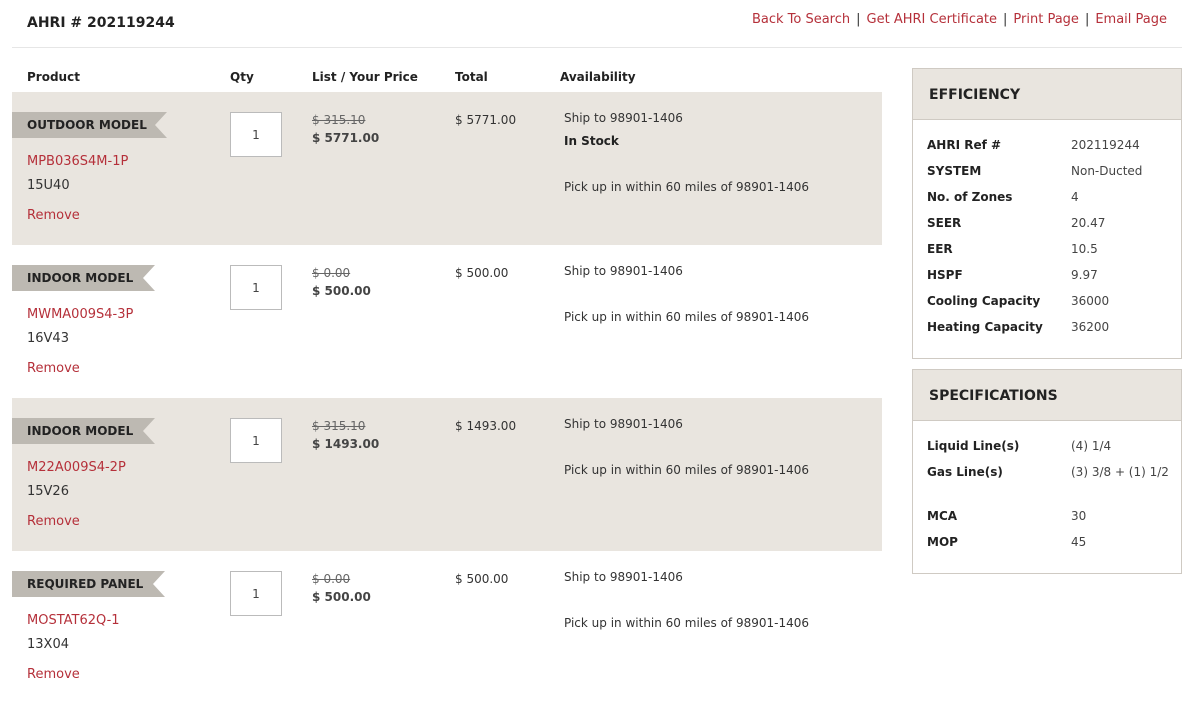 This screenshot has width=1199, height=703. Describe the element at coordinates (1047, 542) in the screenshot. I see `spec-row: MOP 45` at that location.